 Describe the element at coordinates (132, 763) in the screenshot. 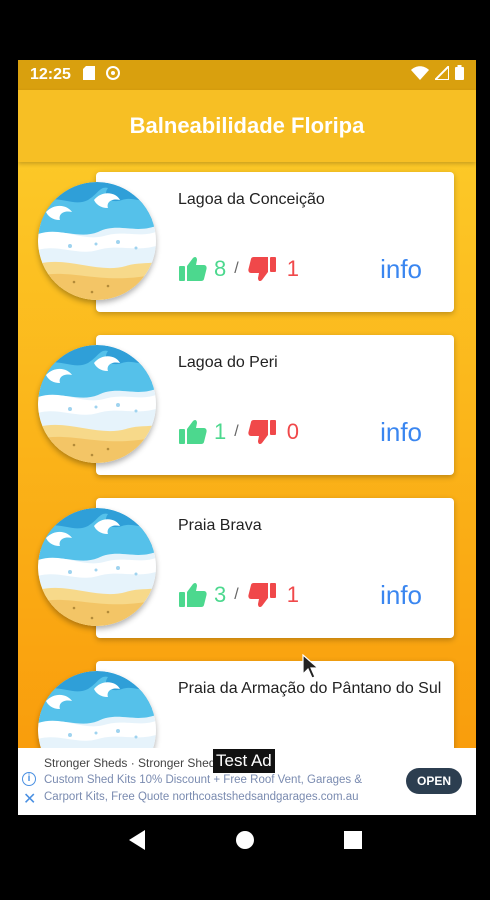

I see `ad-headline: Stronger Sheds · Stronger Sheds` at that location.